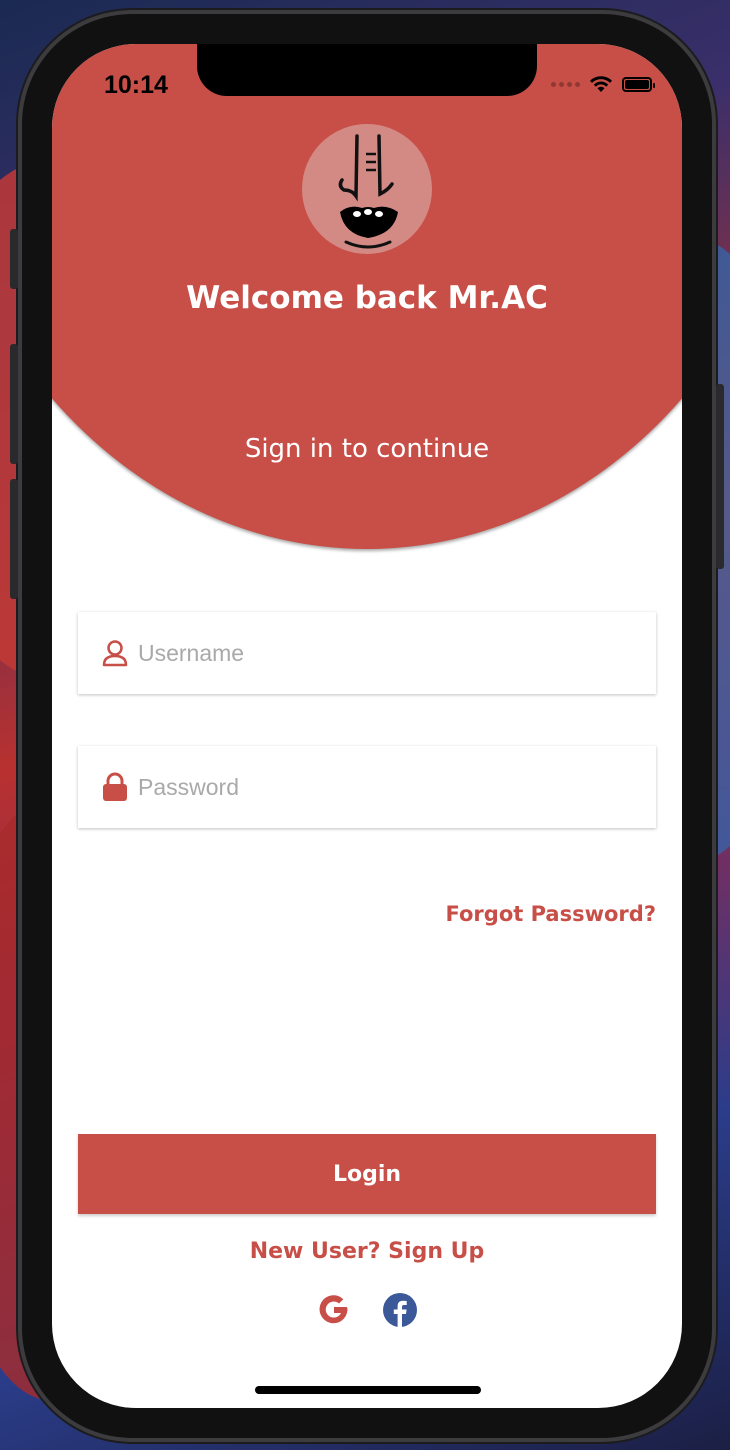 This screenshot has height=1450, width=730. What do you see at coordinates (367, 1174) in the screenshot?
I see `login-button: Login` at bounding box center [367, 1174].